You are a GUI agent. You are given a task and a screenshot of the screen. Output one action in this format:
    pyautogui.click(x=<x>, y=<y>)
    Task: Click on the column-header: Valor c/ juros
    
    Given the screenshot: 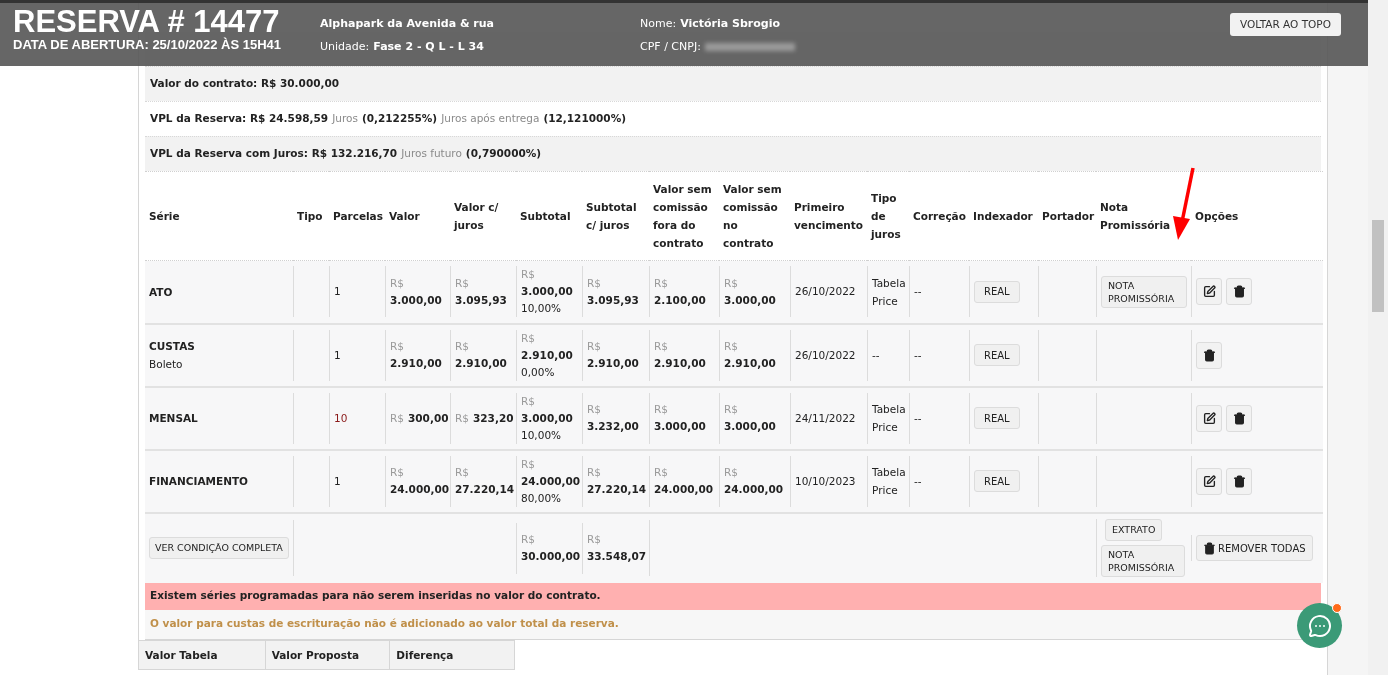 What is the action you would take?
    pyautogui.click(x=476, y=216)
    